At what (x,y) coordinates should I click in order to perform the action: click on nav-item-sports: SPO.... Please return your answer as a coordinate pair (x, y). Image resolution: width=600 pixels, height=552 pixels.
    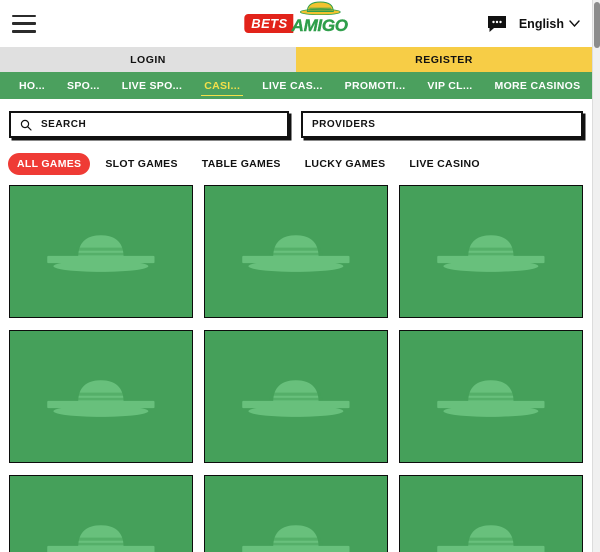
    Looking at the image, I should click on (83, 85).